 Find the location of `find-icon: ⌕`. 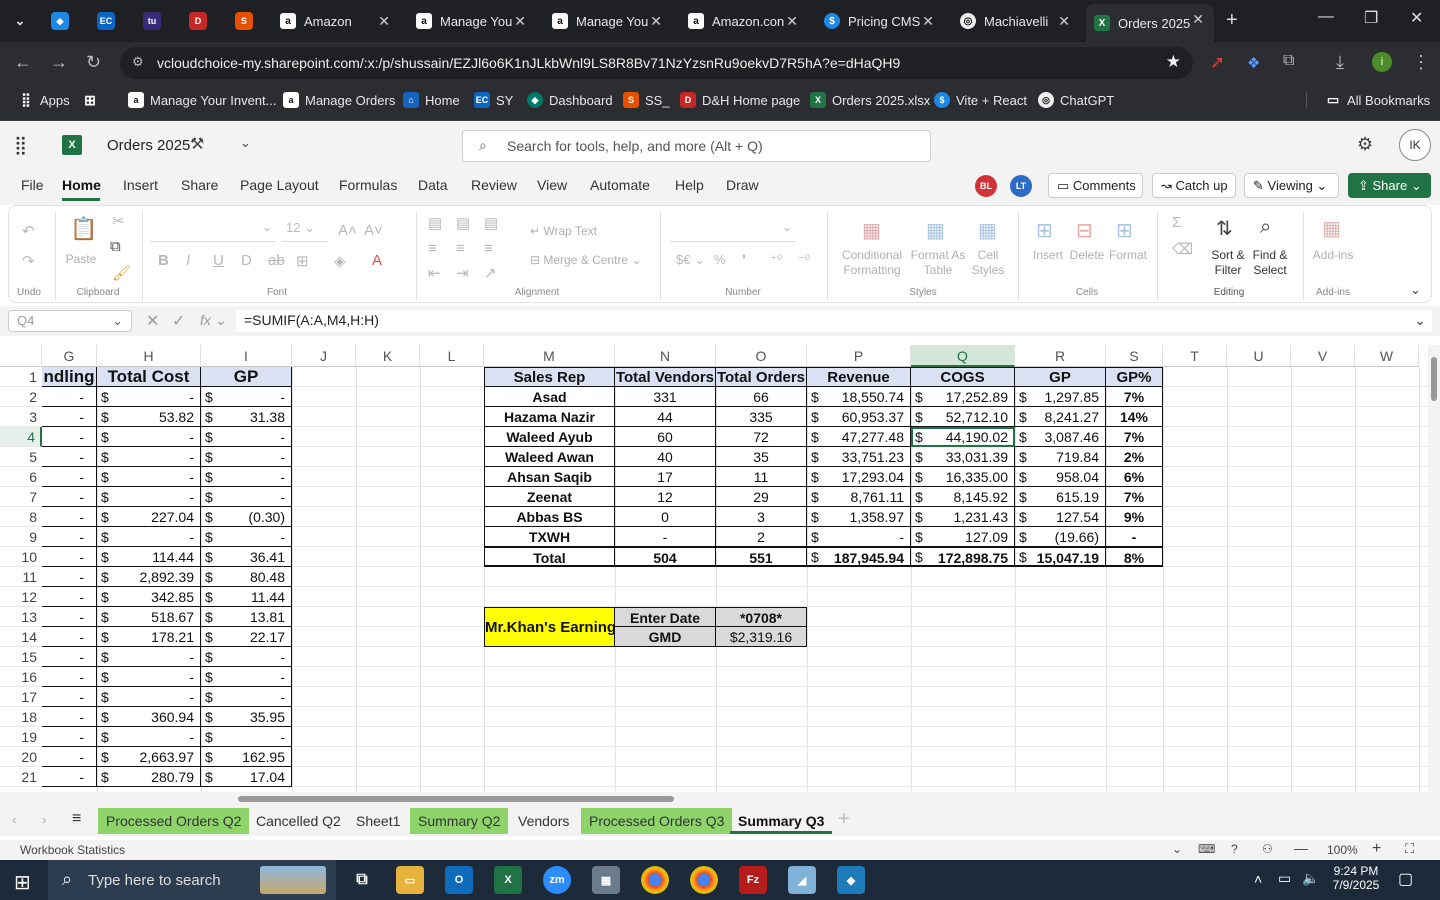

find-icon: ⌕ is located at coordinates (1265, 227).